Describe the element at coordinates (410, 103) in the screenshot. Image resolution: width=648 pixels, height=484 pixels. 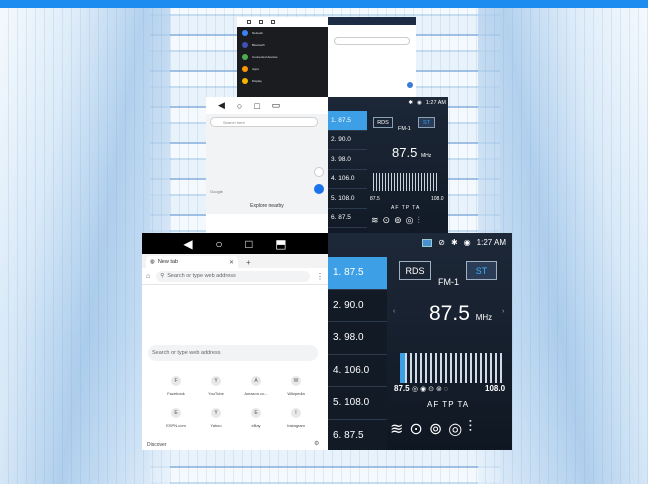
I see `bluetooth-icon: ✱` at that location.